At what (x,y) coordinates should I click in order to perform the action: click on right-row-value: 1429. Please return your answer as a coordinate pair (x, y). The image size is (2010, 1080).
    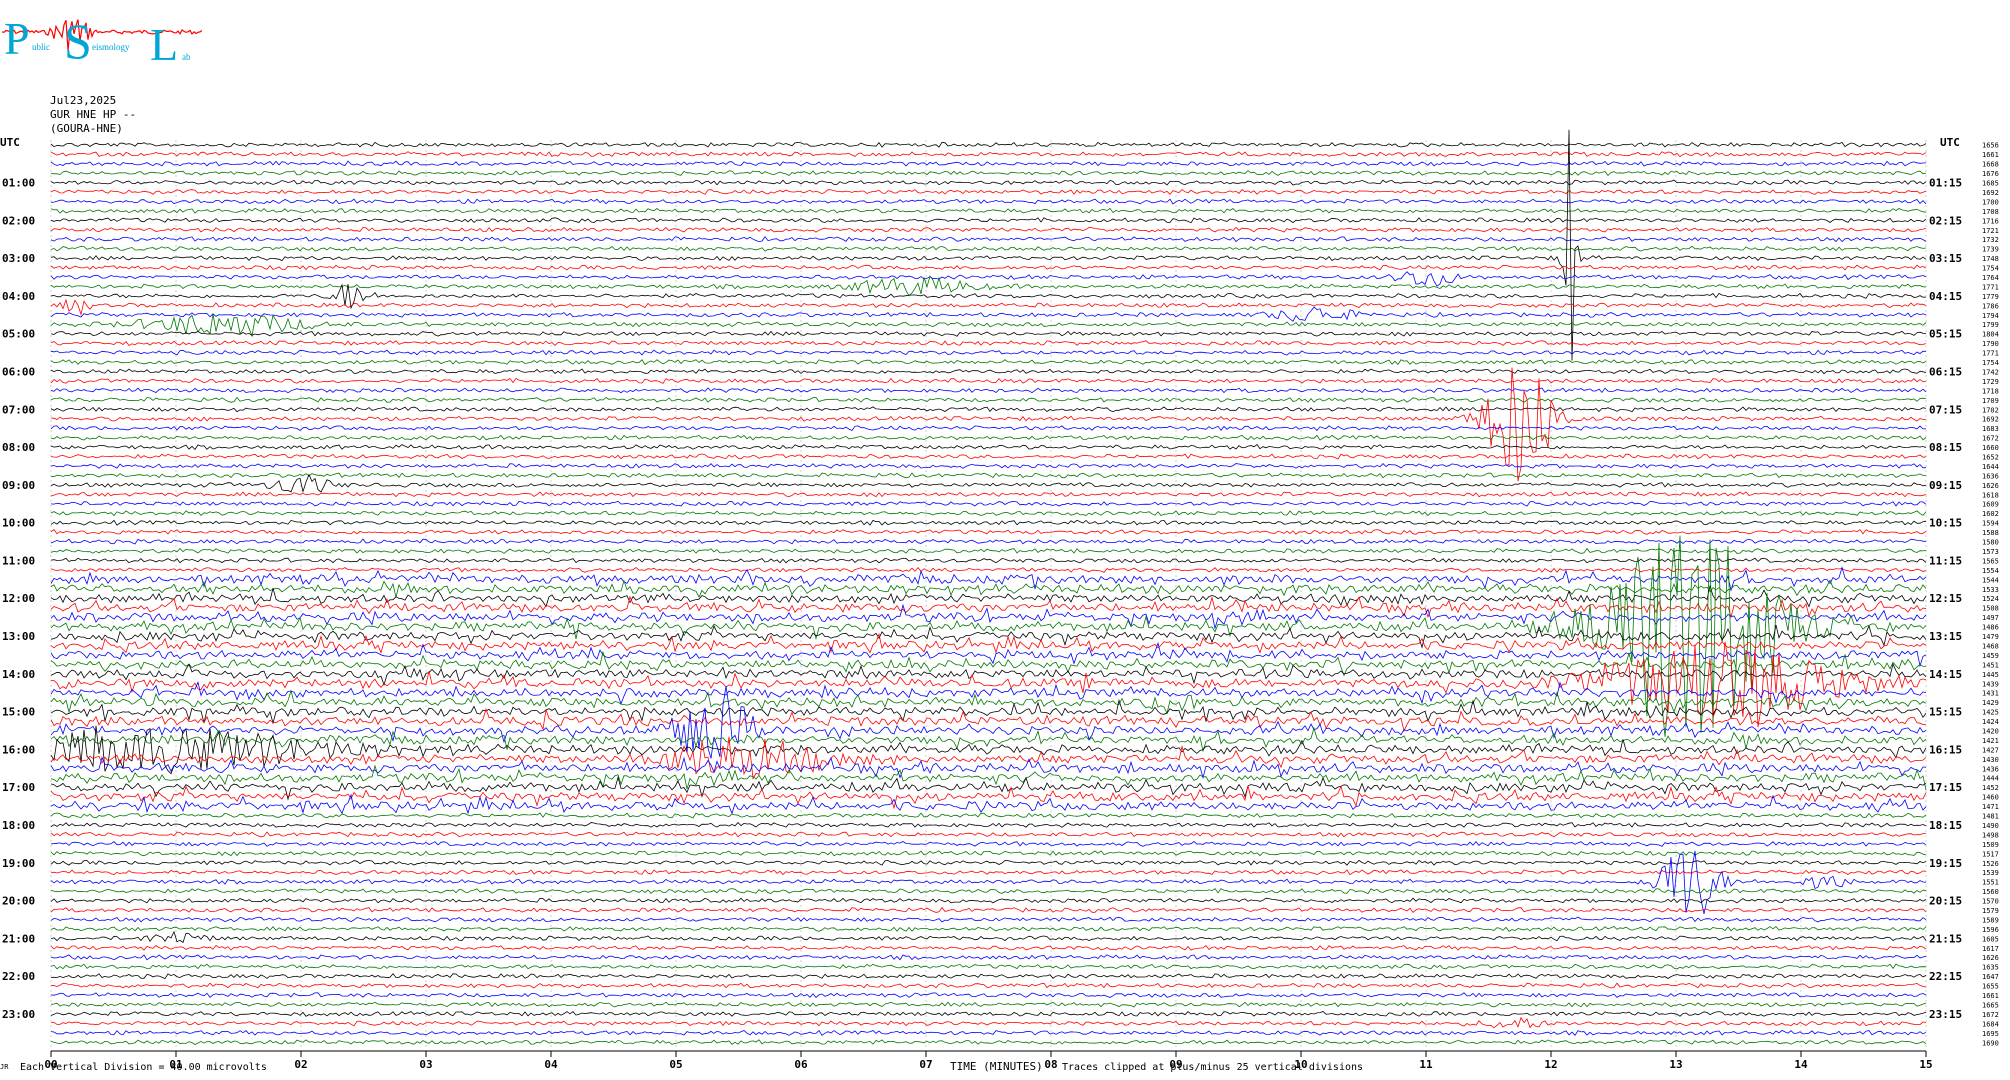
    Looking at the image, I should click on (1990, 703).